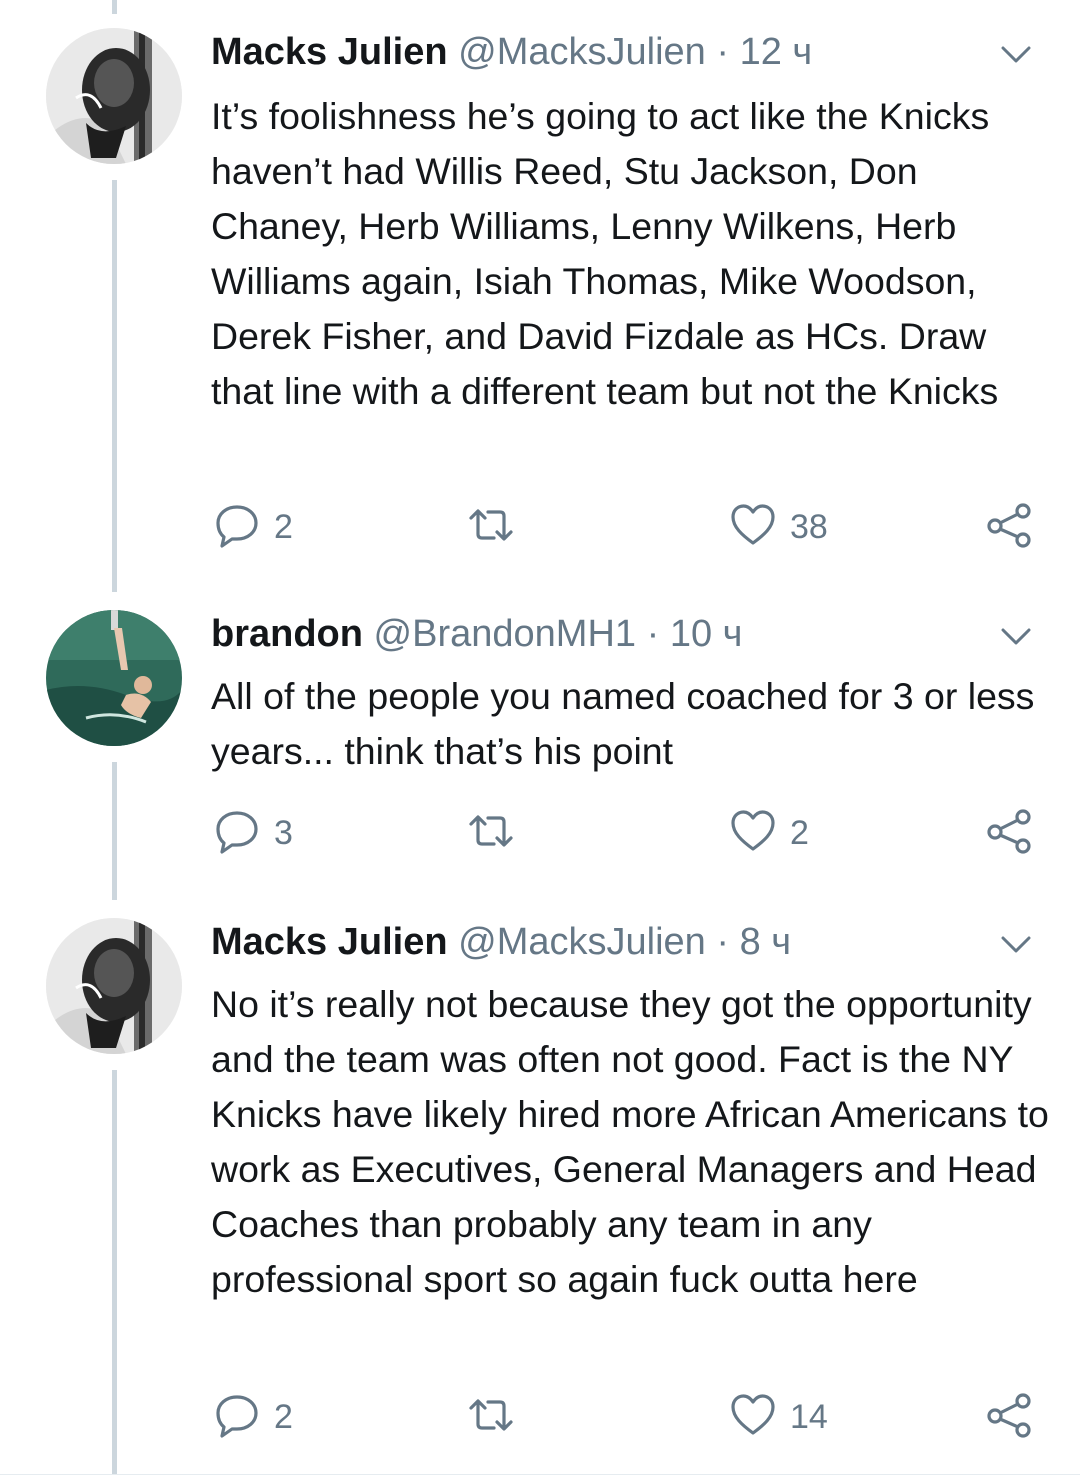  Describe the element at coordinates (114, 7) in the screenshot. I see `thread-line-top` at that location.